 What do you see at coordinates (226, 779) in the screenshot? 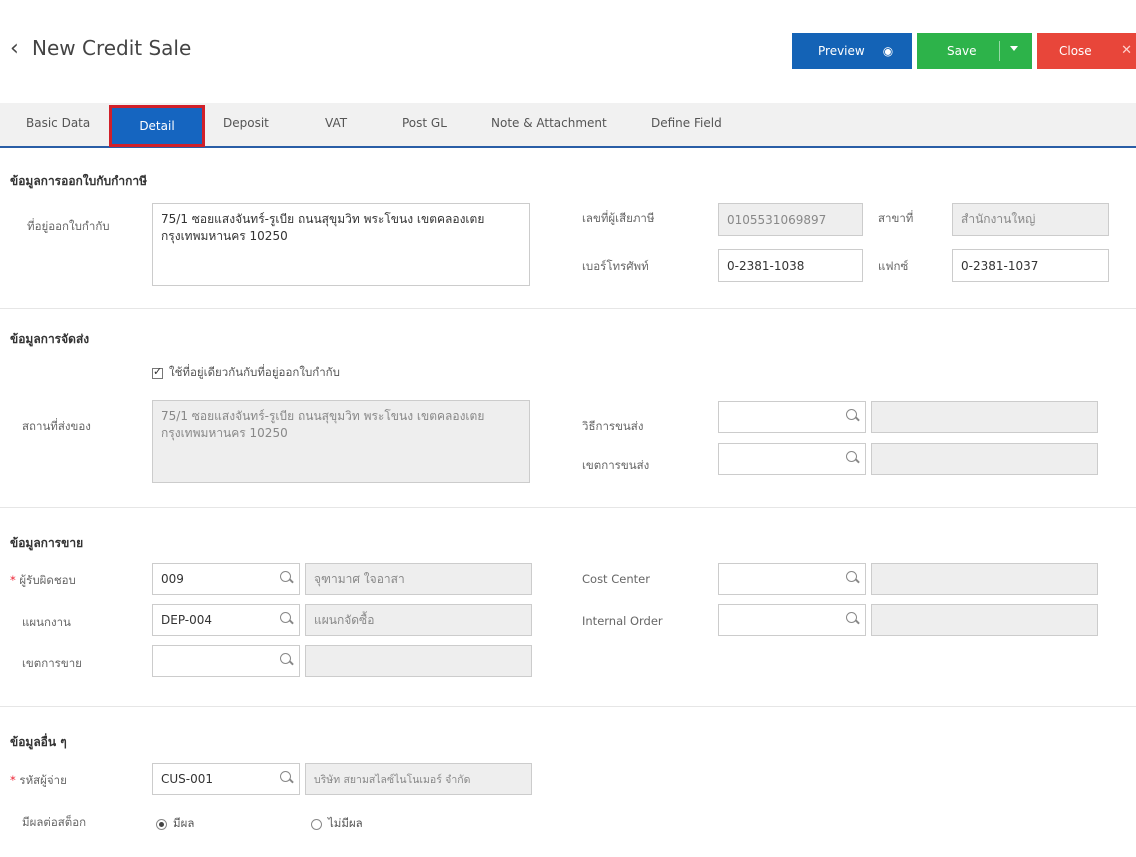
I see `payer-lookup: CUS-001` at bounding box center [226, 779].